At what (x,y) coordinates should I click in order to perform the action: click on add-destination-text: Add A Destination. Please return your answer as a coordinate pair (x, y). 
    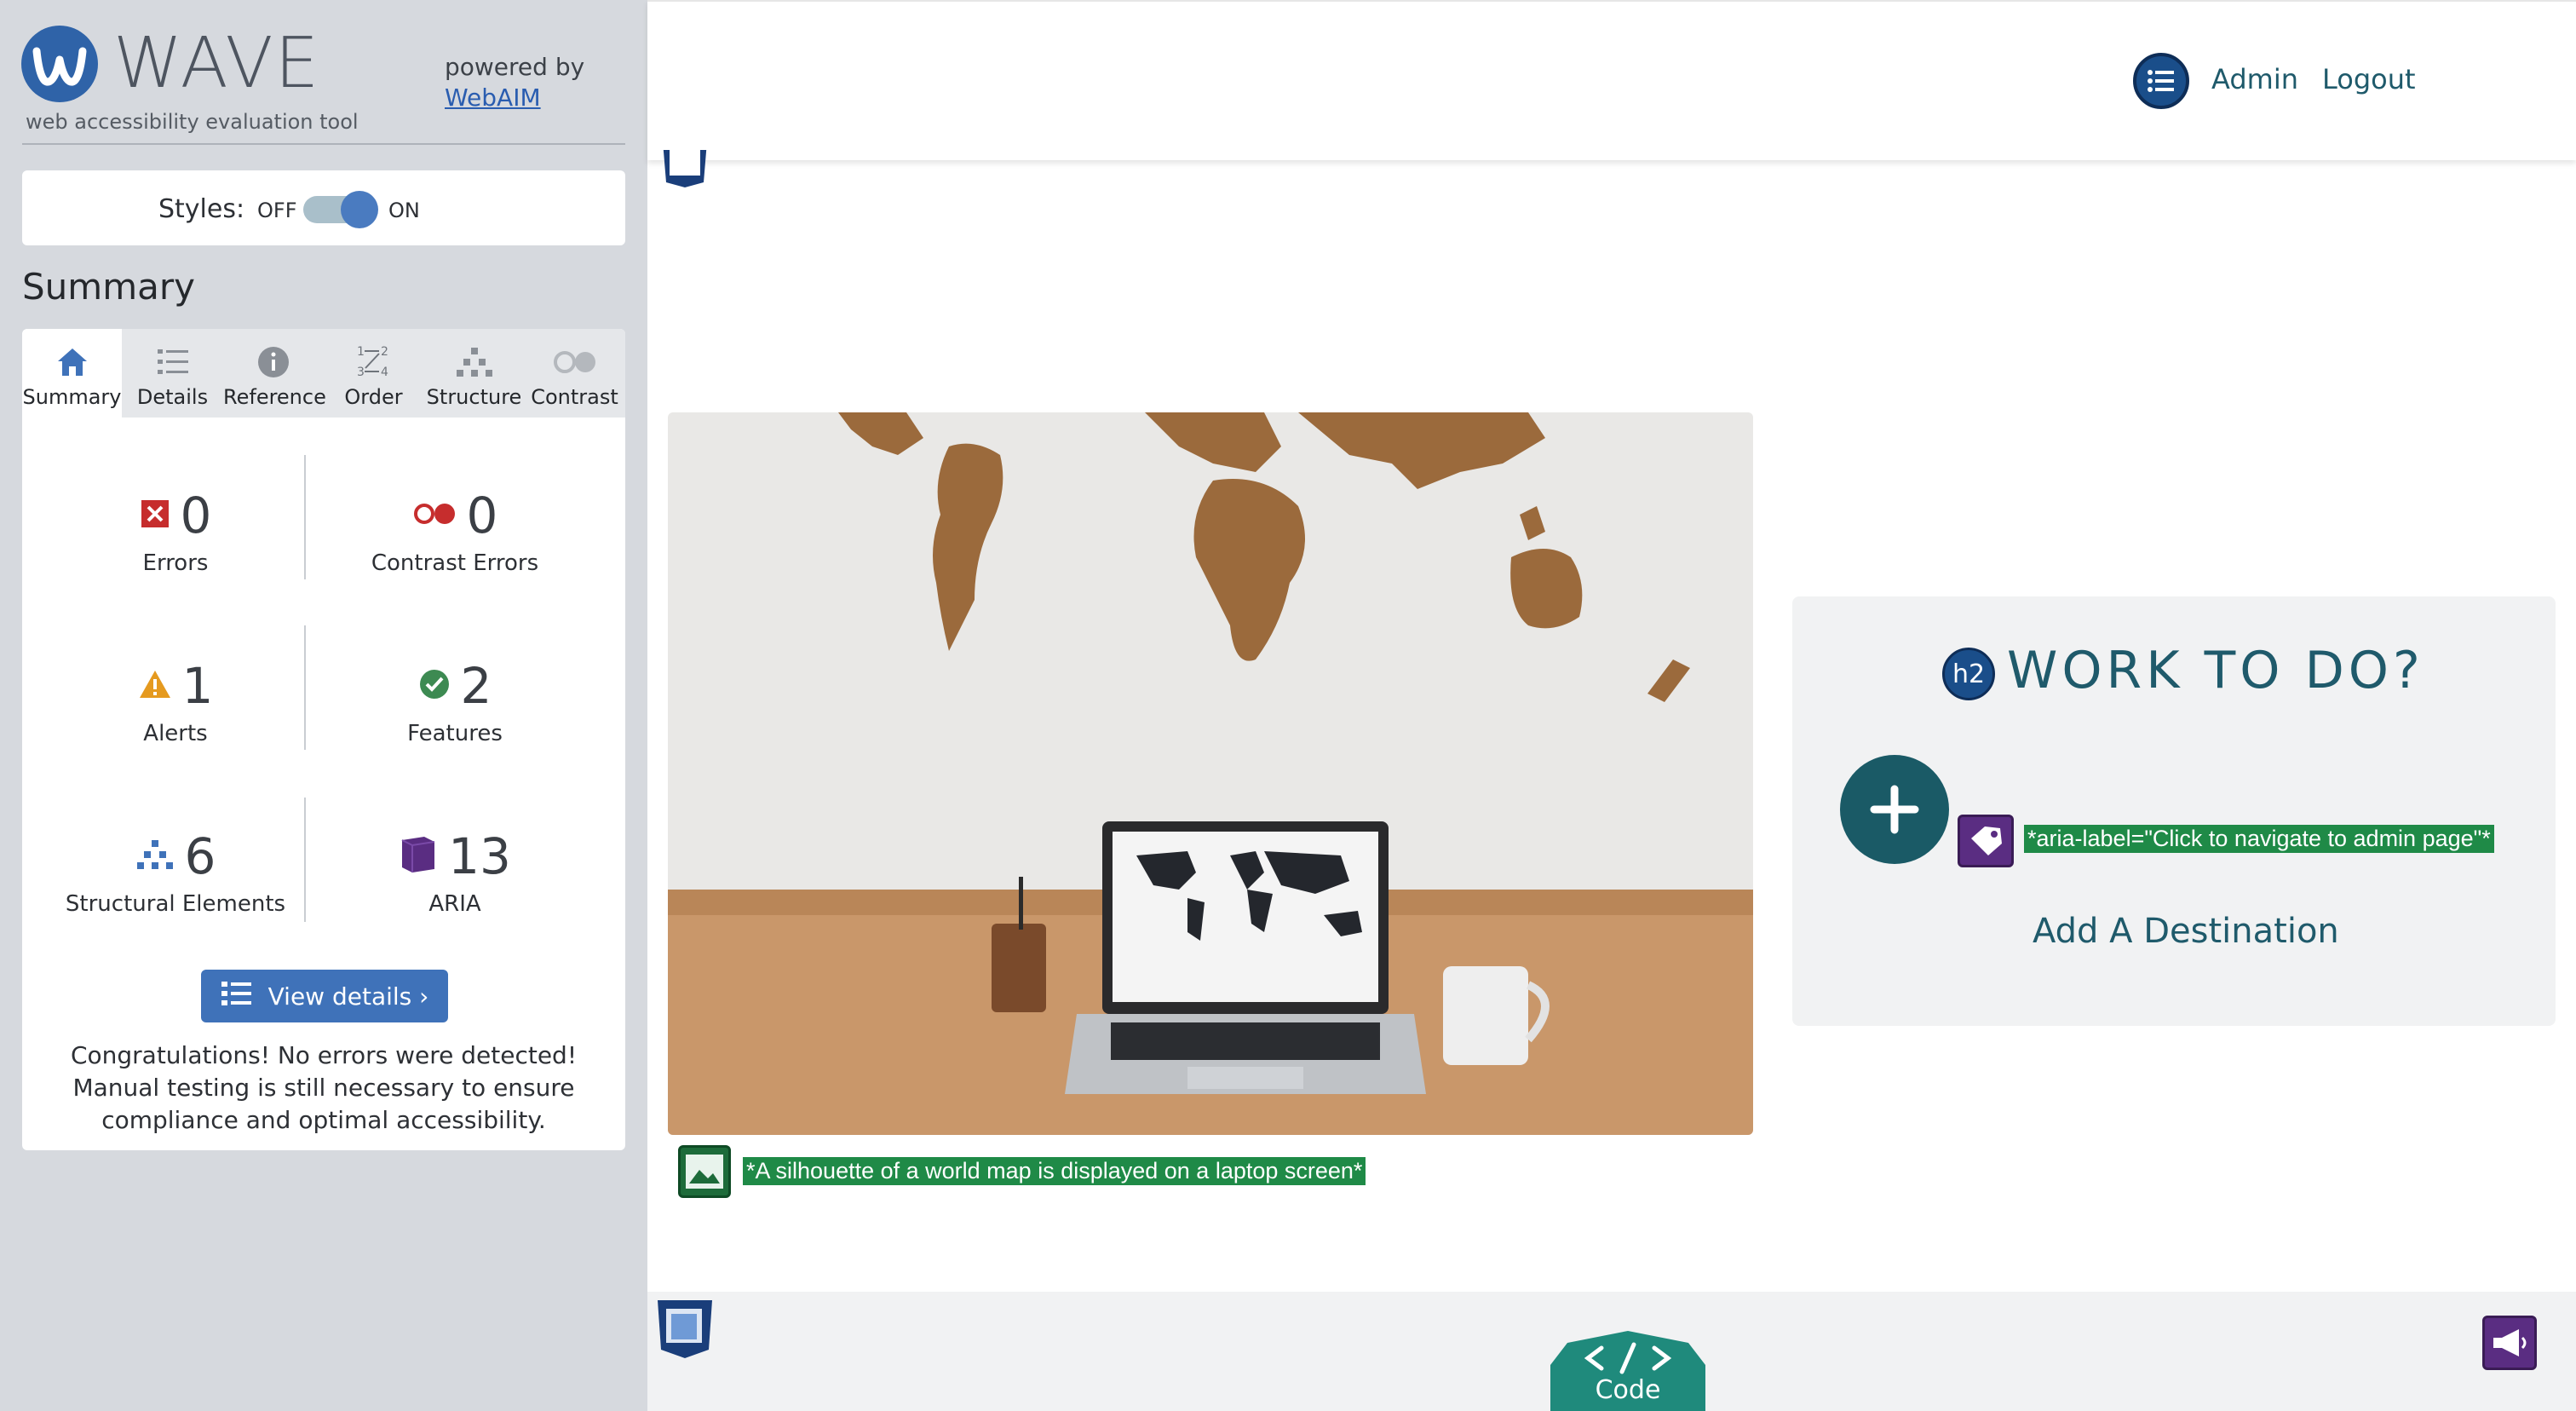
    Looking at the image, I should click on (2186, 931).